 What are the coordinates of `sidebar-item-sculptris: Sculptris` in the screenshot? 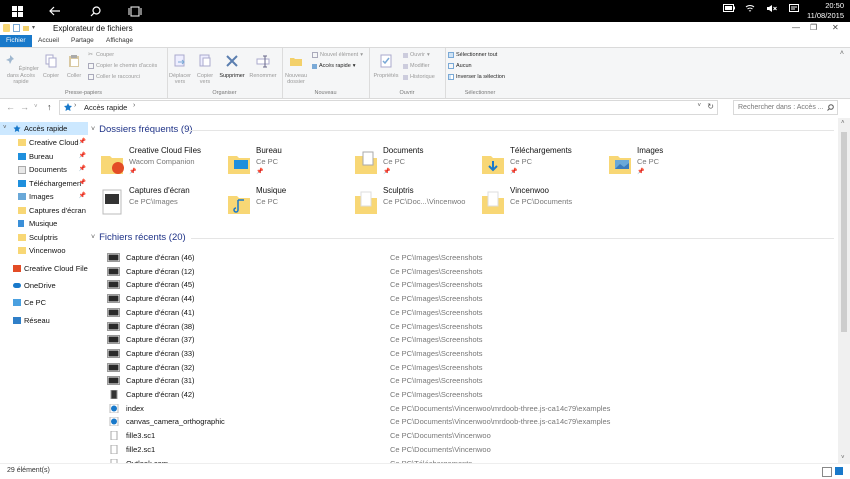 It's located at (44, 237).